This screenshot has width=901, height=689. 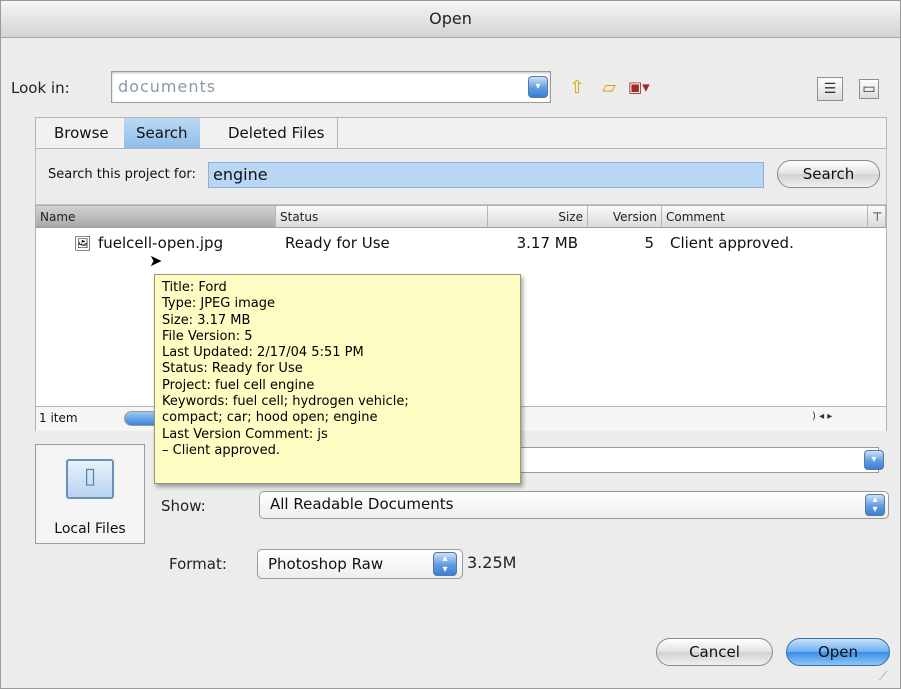 I want to click on thumbnail-view-icon: ▭, so click(x=869, y=89).